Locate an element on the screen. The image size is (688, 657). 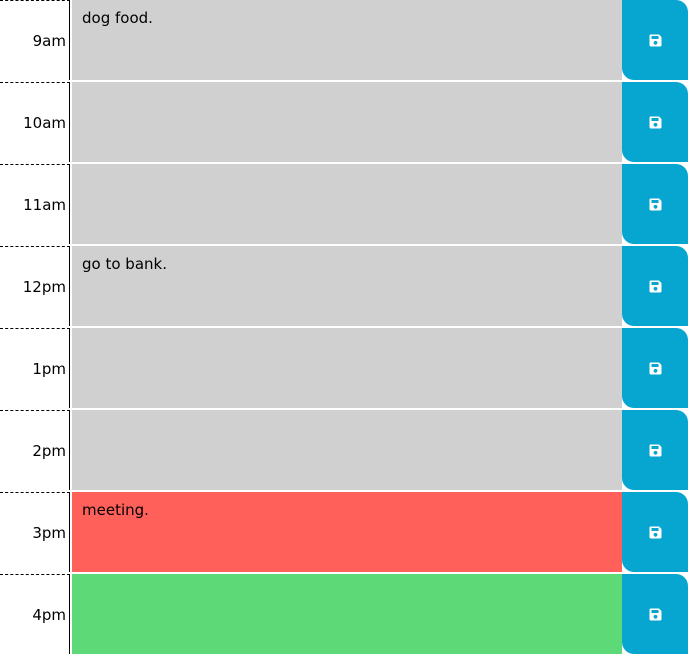
event-textarea: go to bank. is located at coordinates (347, 286).